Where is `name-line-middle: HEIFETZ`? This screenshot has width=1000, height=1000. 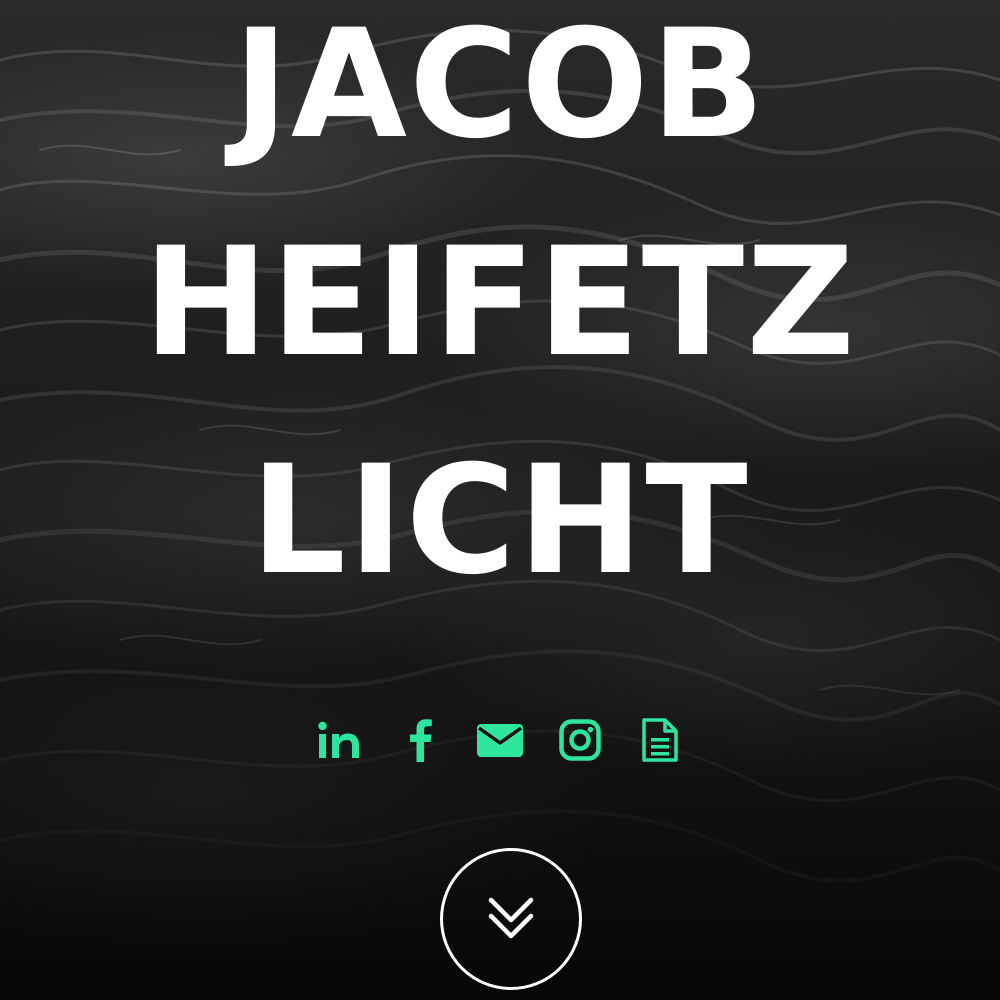
name-line-middle: HEIFETZ is located at coordinates (500, 303).